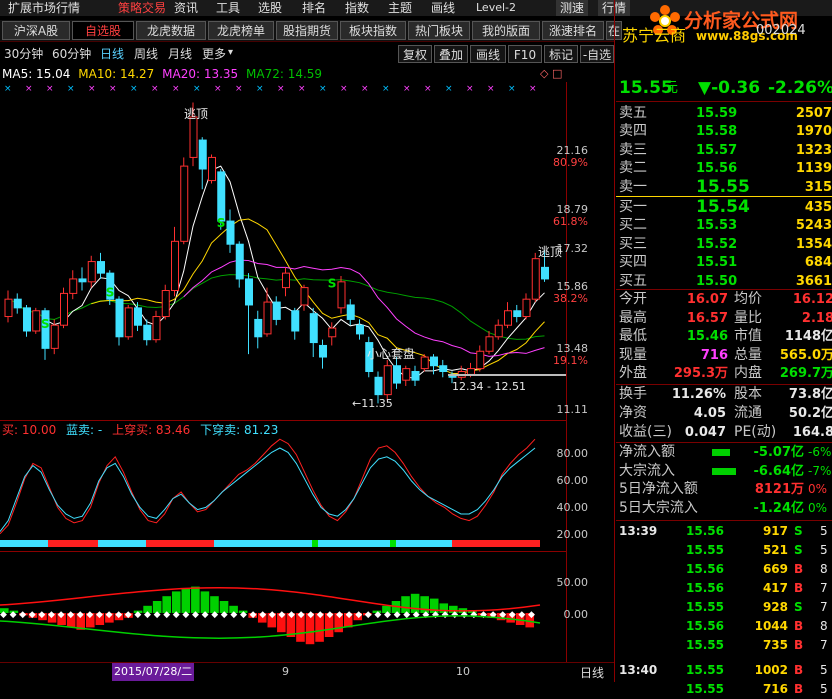 The image size is (832, 699). I want to click on menu-draw-line: 画线, so click(443, 8).